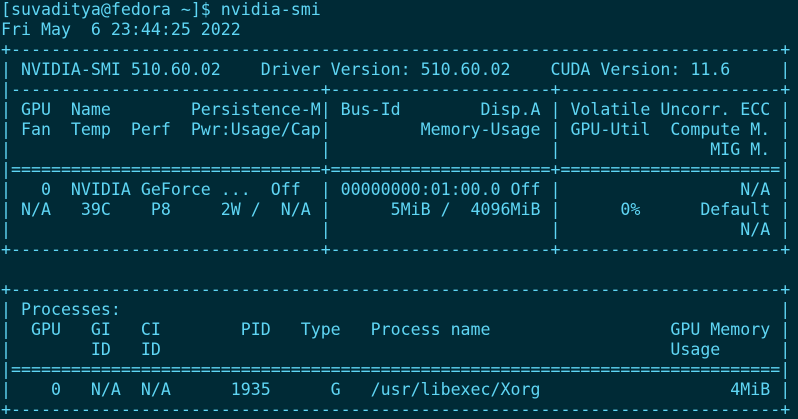 The image size is (798, 419). What do you see at coordinates (396, 229) in the screenshot?
I see `output-line: | | | N/A |` at bounding box center [396, 229].